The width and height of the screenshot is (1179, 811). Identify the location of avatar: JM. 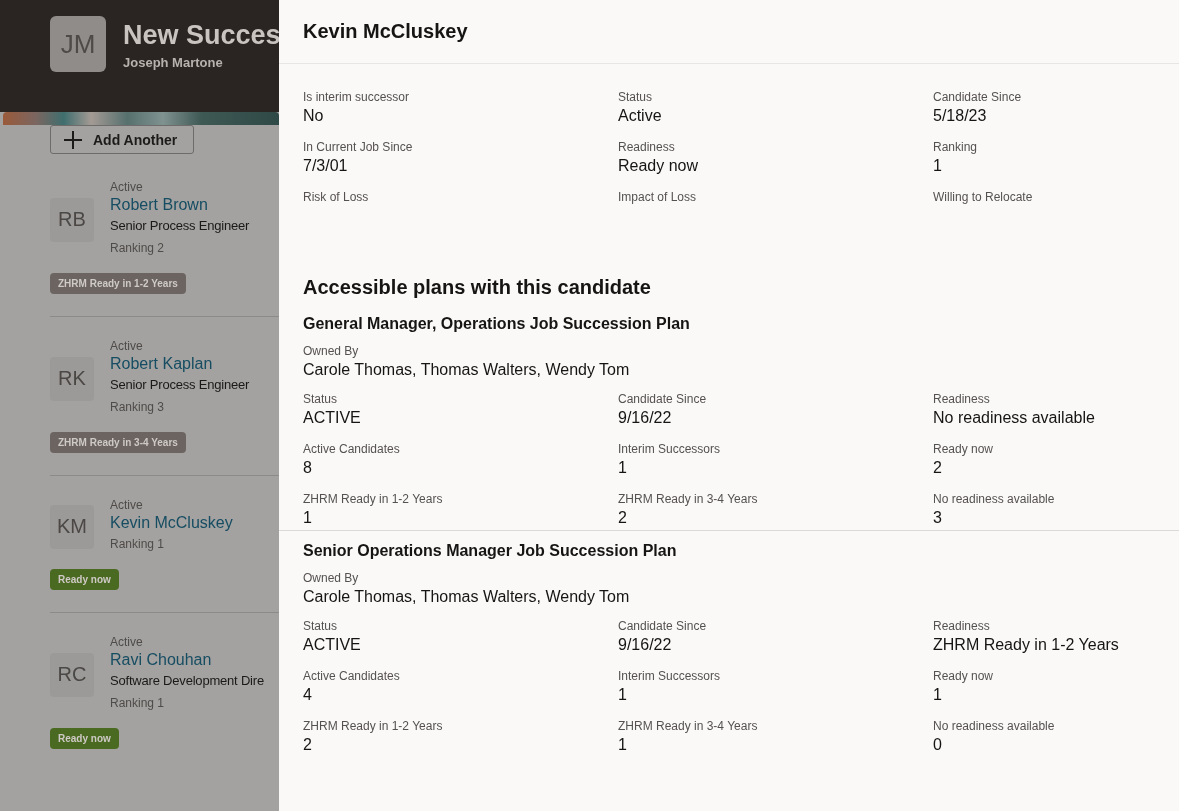
(78, 44).